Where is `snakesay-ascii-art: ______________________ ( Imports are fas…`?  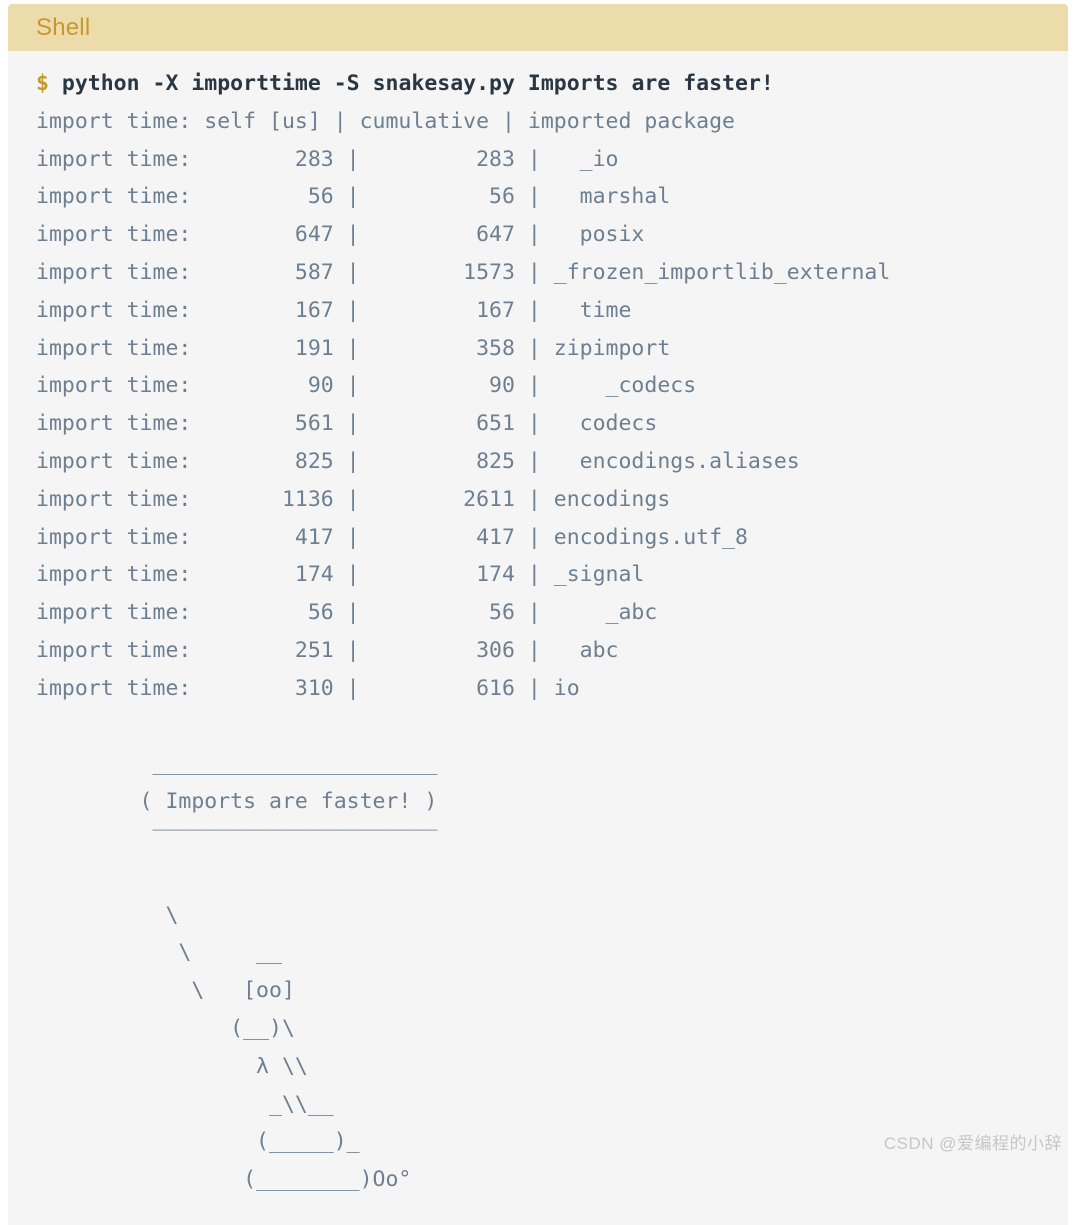 snakesay-ascii-art: ______________________ ( Imports are fas… is located at coordinates (288, 972).